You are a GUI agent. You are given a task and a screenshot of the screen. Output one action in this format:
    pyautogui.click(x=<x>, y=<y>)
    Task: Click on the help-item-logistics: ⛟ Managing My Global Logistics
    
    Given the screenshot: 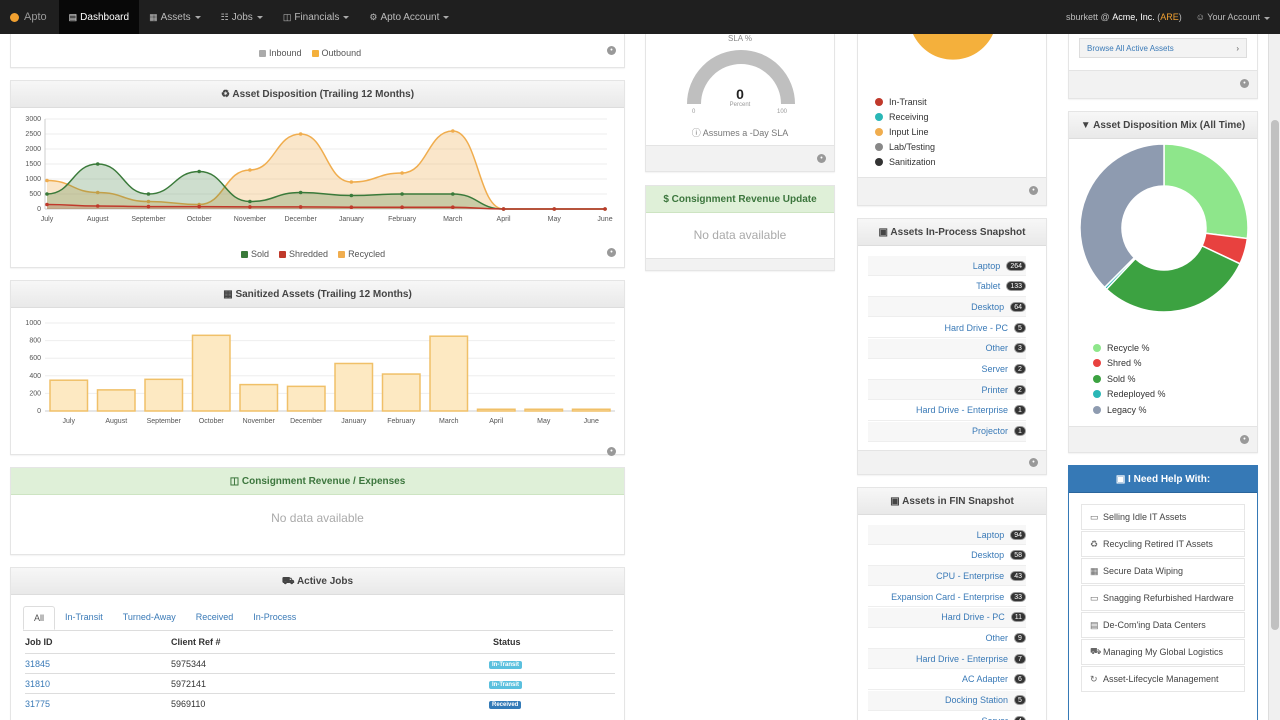 What is the action you would take?
    pyautogui.click(x=1163, y=652)
    